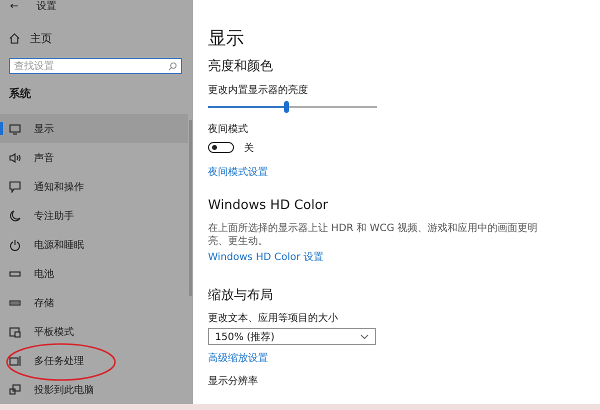  What do you see at coordinates (226, 38) in the screenshot?
I see `page-title: 显示` at bounding box center [226, 38].